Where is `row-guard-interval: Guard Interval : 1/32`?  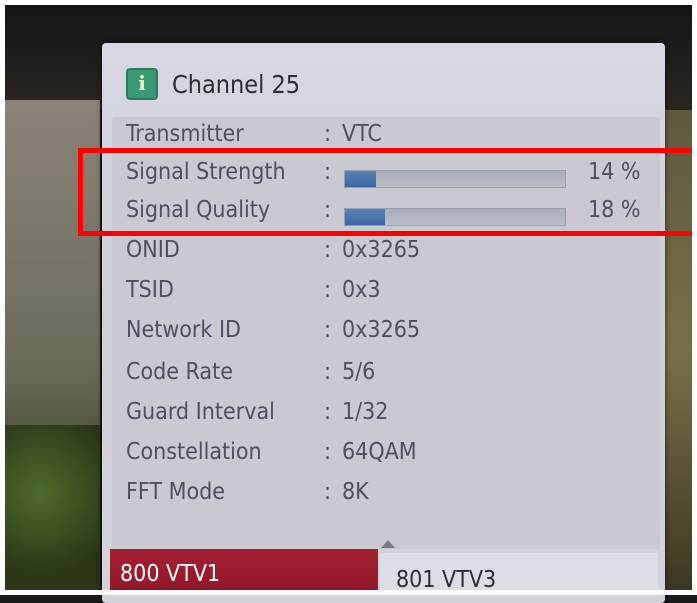
row-guard-interval: Guard Interval : 1/32 is located at coordinates (386, 416).